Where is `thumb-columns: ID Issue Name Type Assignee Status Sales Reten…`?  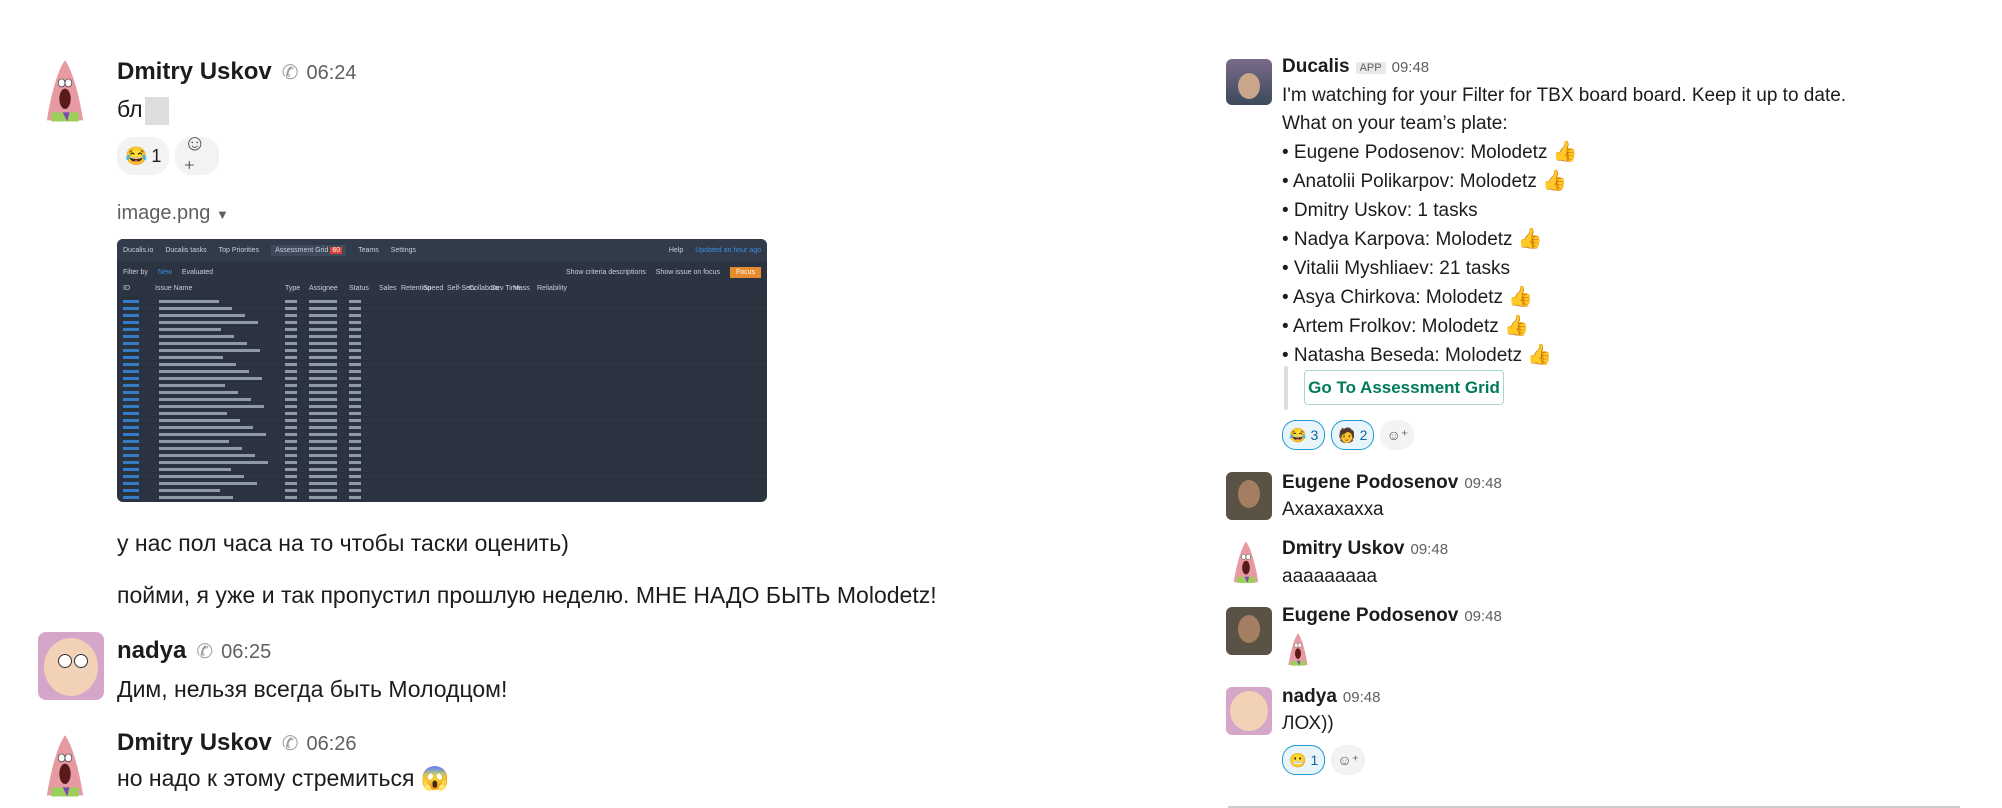
thumb-columns: ID Issue Name Type Assignee Status Sales Reten… is located at coordinates (442, 290).